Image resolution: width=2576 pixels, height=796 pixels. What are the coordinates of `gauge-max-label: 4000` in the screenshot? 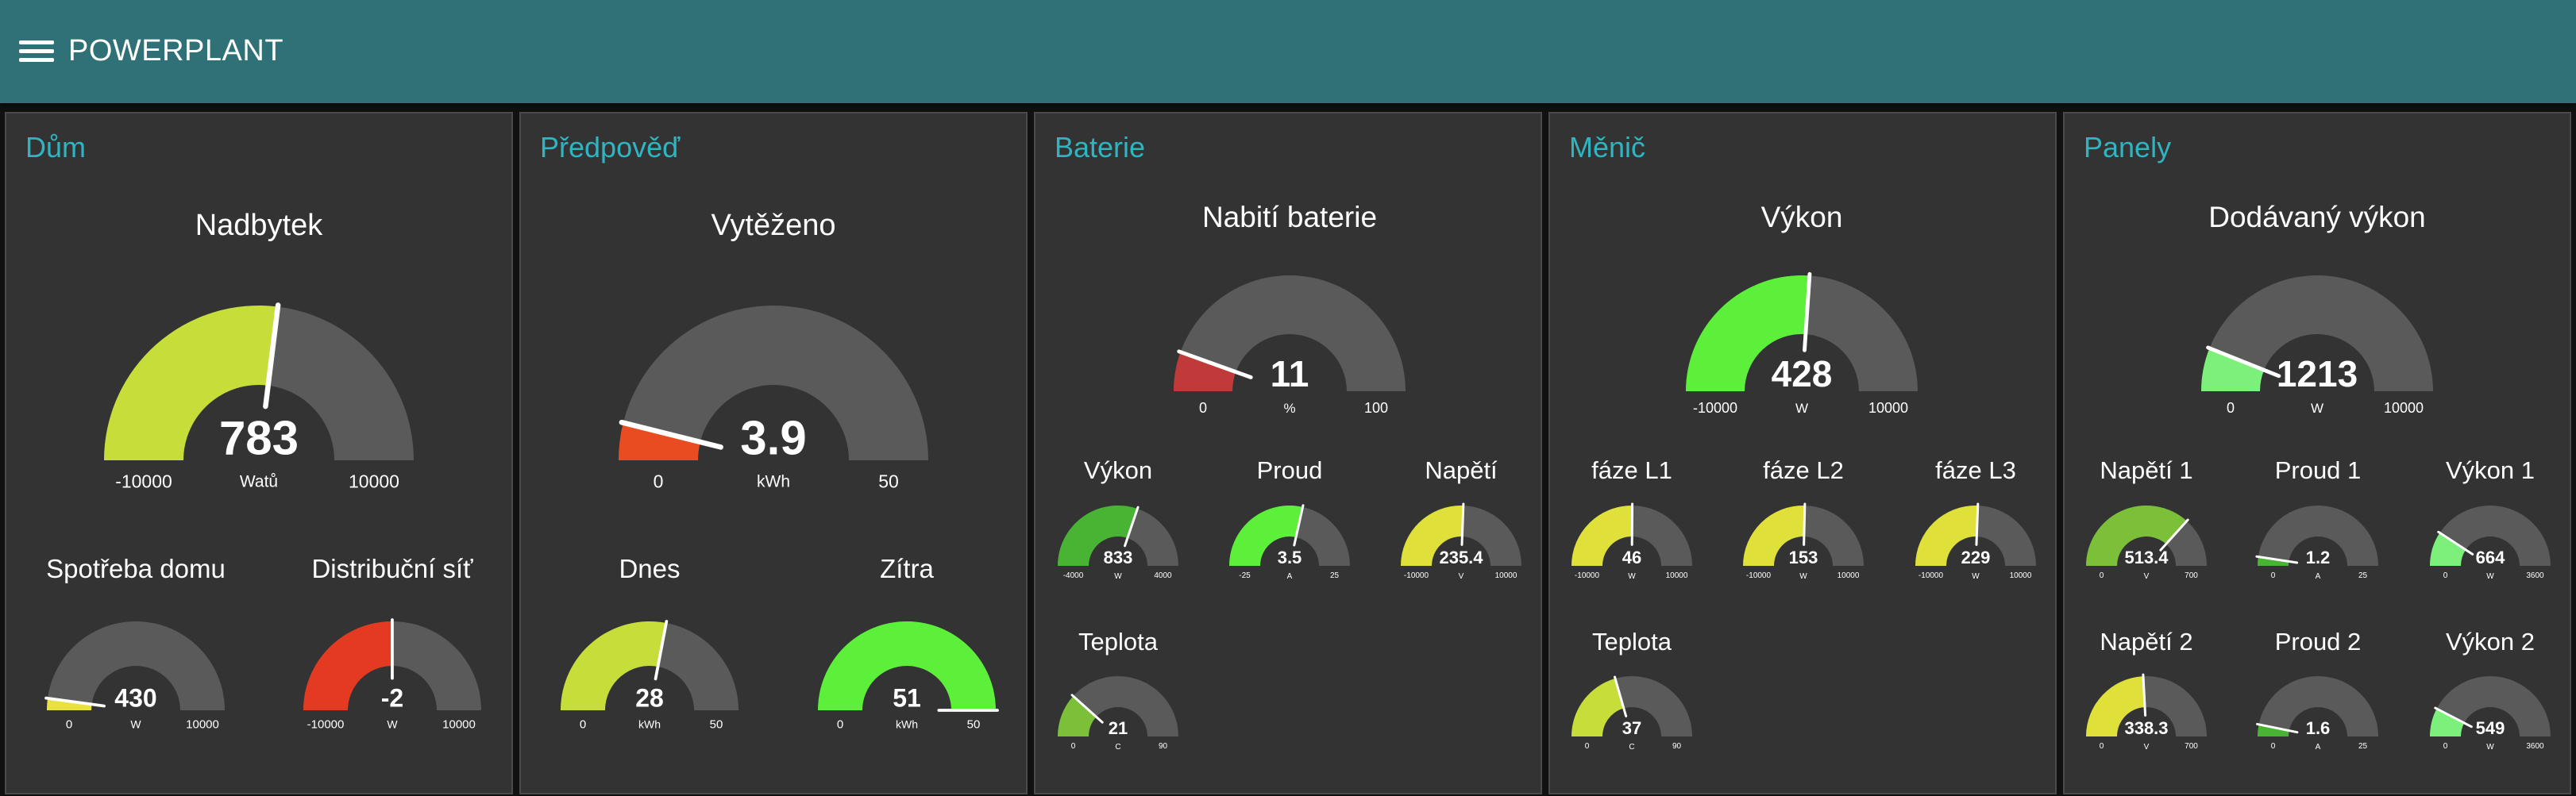 It's located at (1163, 575).